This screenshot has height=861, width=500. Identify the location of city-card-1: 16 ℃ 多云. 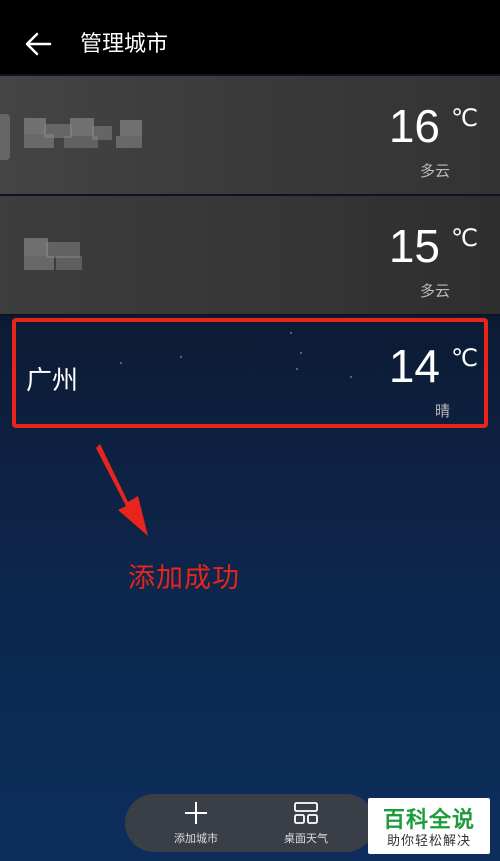
(250, 135).